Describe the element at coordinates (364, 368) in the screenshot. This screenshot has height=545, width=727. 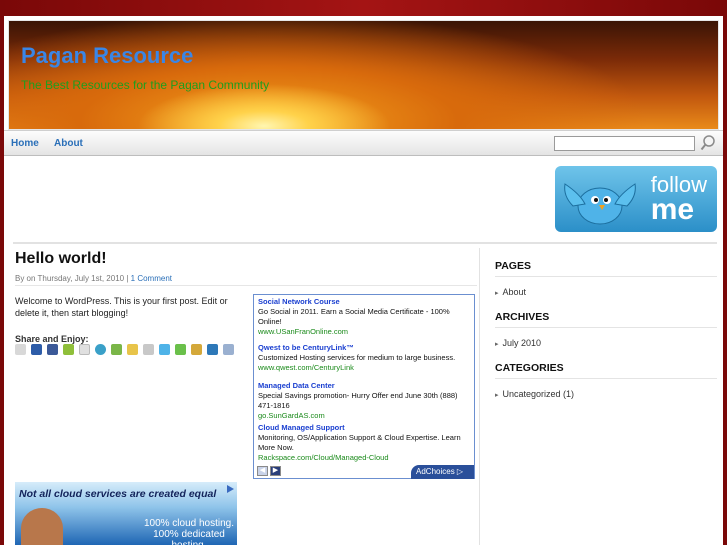
I see `ad-url: www.qwest.com/CenturyLink` at that location.